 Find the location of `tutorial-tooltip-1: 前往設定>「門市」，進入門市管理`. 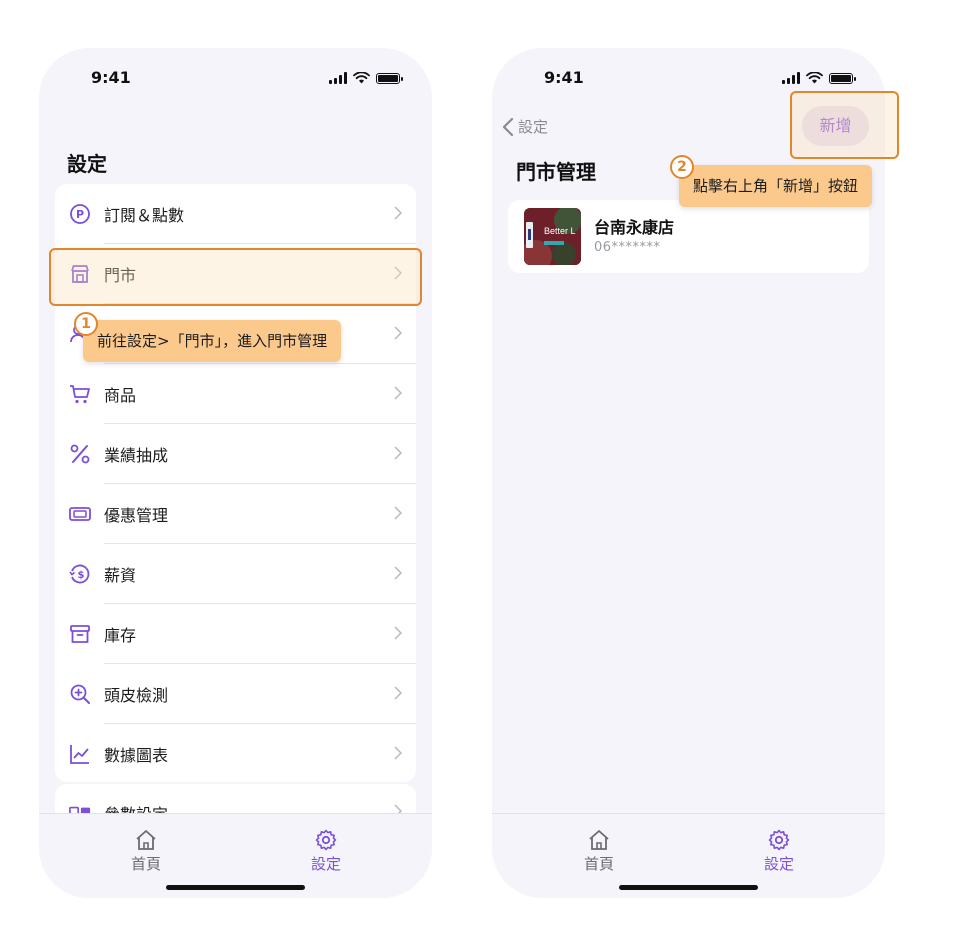

tutorial-tooltip-1: 前往設定>「門市」，進入門市管理 is located at coordinates (212, 341).